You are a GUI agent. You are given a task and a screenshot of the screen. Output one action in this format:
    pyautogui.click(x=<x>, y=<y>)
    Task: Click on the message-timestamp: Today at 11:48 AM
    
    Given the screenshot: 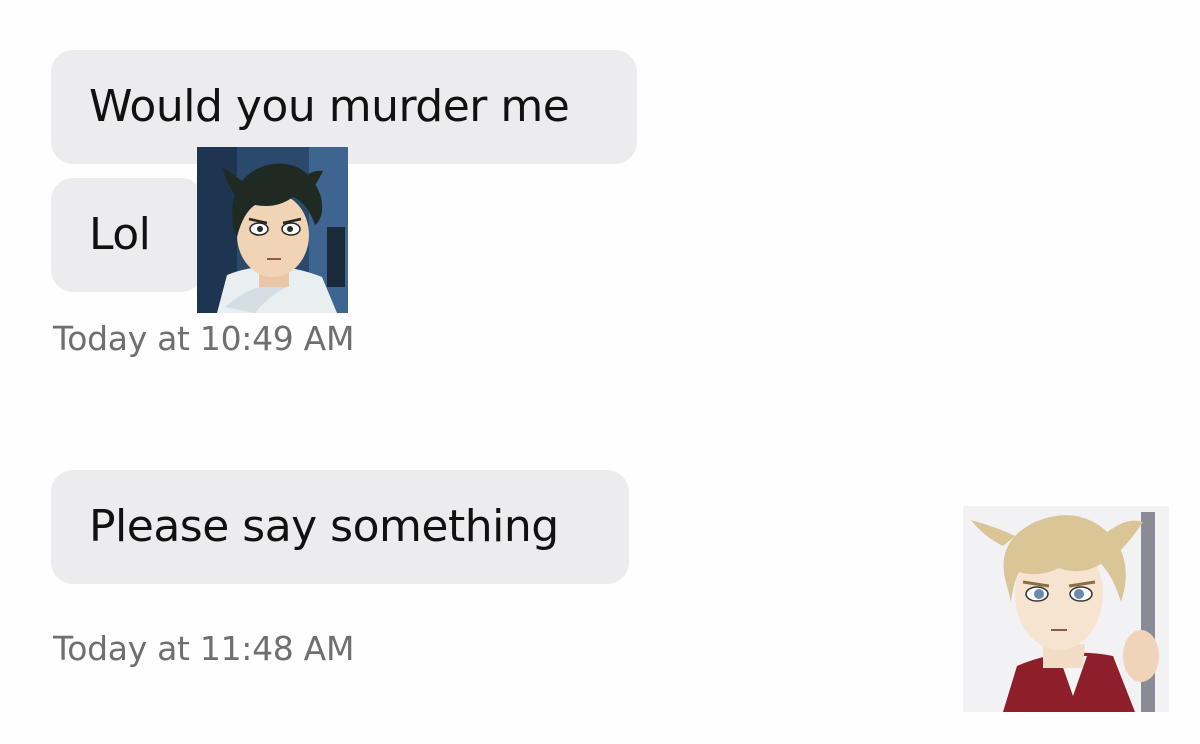 What is the action you would take?
    pyautogui.click(x=204, y=648)
    